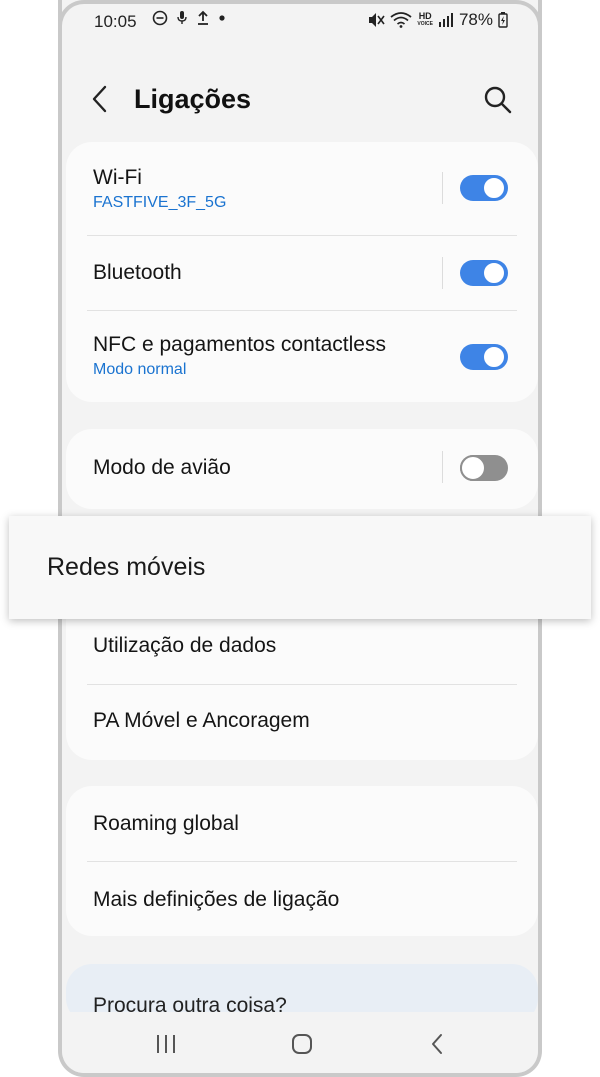 The width and height of the screenshot is (600, 1077). I want to click on nfc-row: NFC e pagamentos contactless Modo normal, so click(302, 356).